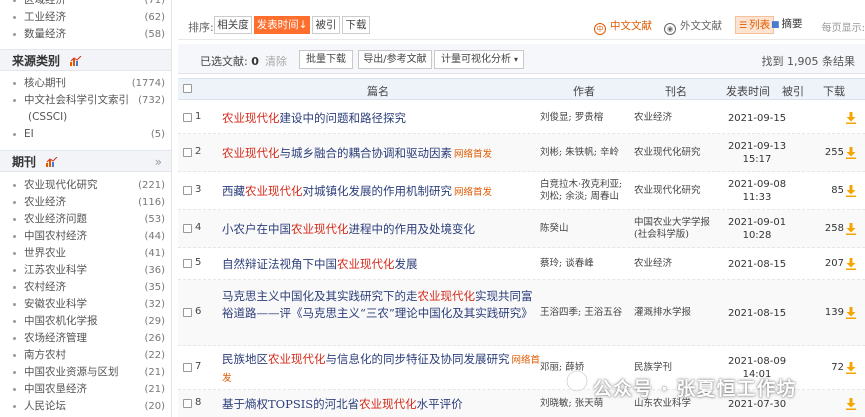 This screenshot has width=865, height=417. What do you see at coordinates (85, 162) in the screenshot?
I see `journal-header: 期刊 »` at bounding box center [85, 162].